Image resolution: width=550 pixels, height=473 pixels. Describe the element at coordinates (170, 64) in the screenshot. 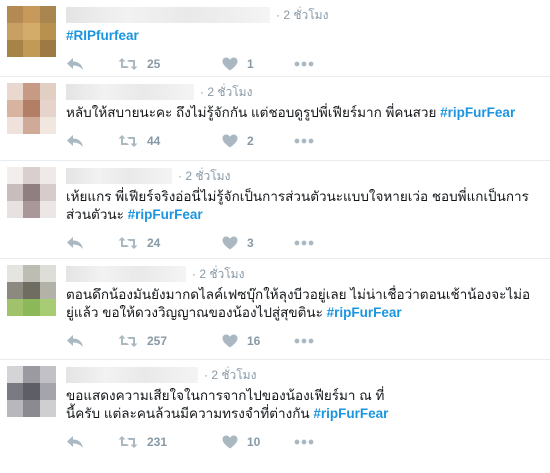

I see `retweet-button: 25` at that location.